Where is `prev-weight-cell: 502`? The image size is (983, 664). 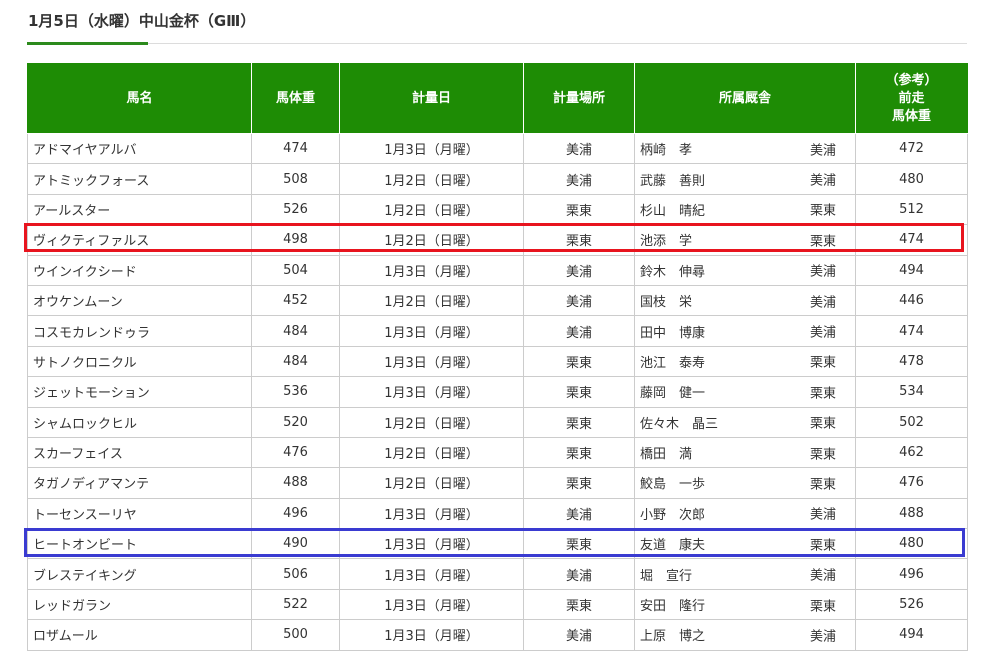
prev-weight-cell: 502 is located at coordinates (911, 422).